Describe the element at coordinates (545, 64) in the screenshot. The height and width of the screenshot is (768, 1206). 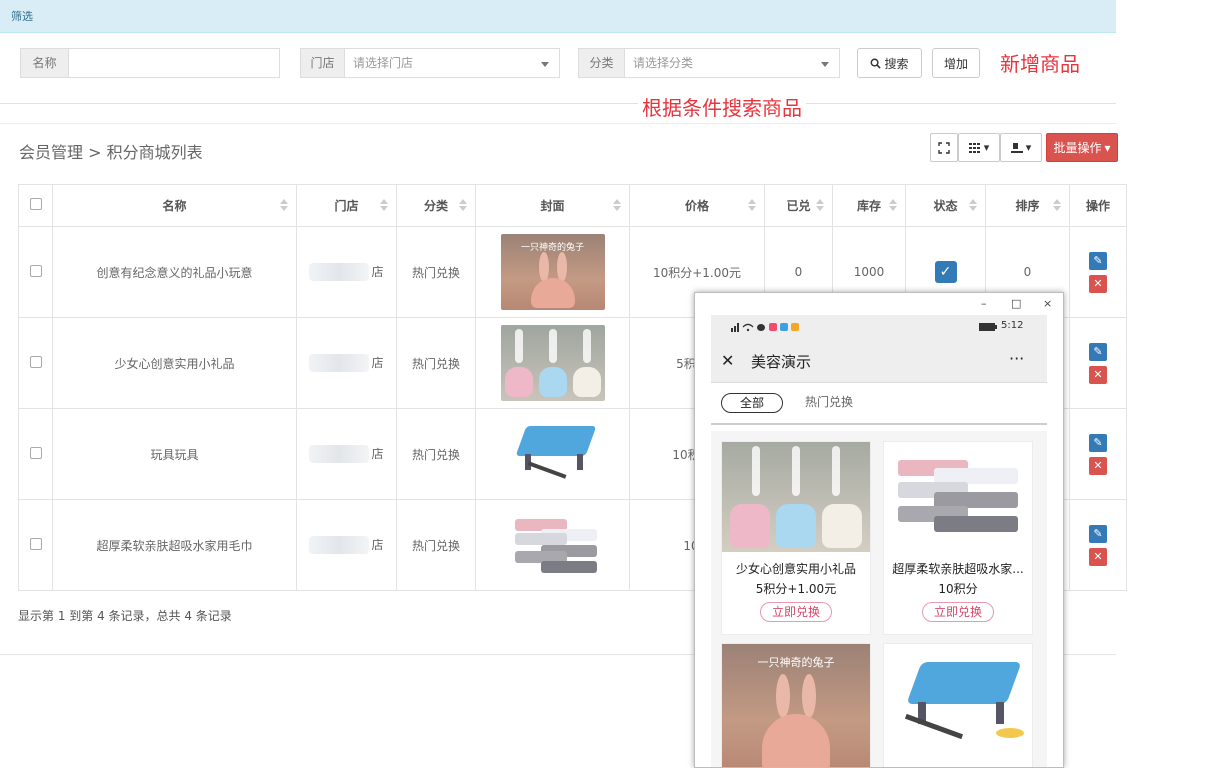
I see `chevron-down-icon` at that location.